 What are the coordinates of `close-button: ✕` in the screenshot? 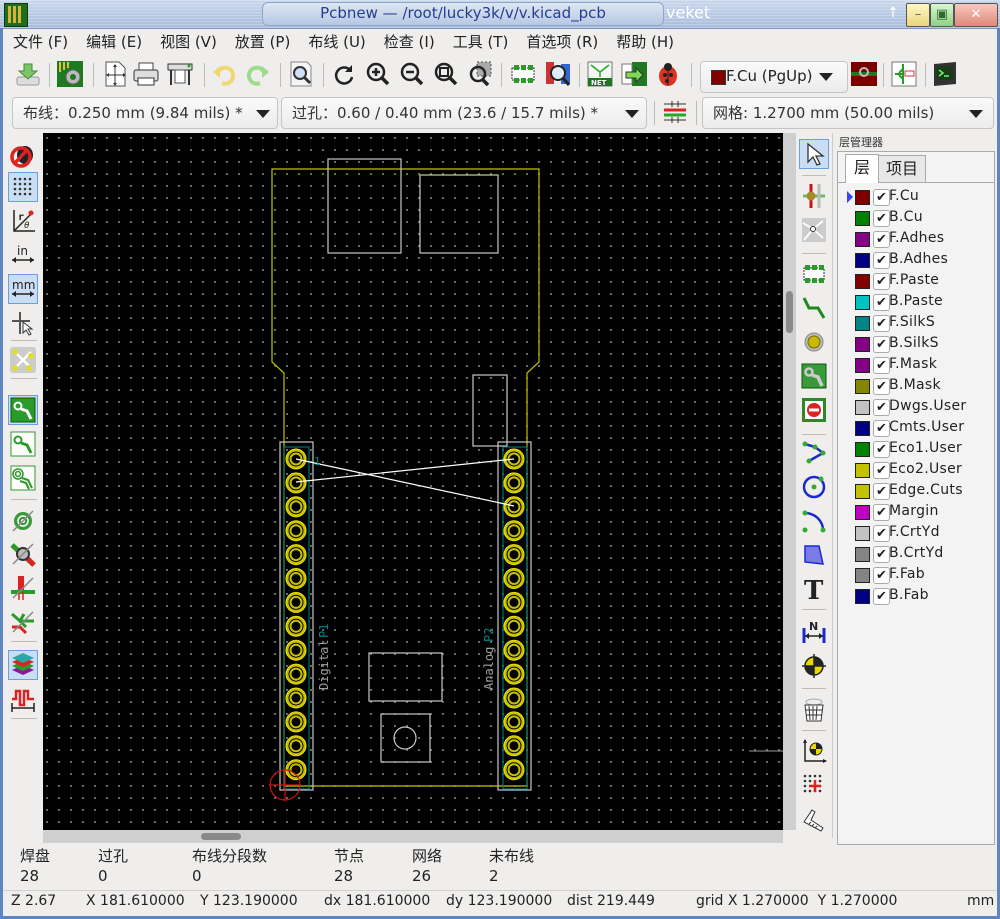 It's located at (976, 15).